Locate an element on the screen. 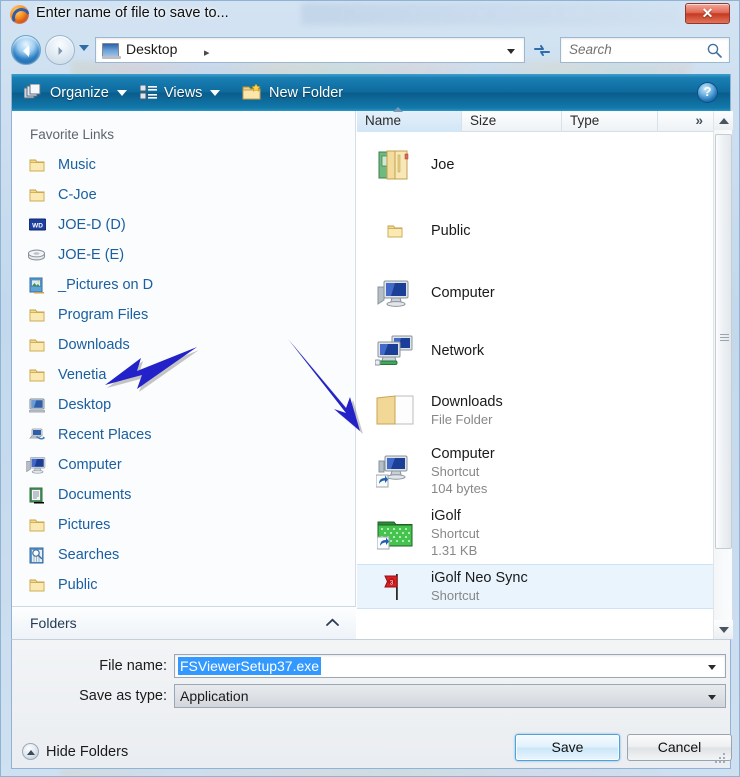 The image size is (740, 777). search-input: Search is located at coordinates (645, 50).